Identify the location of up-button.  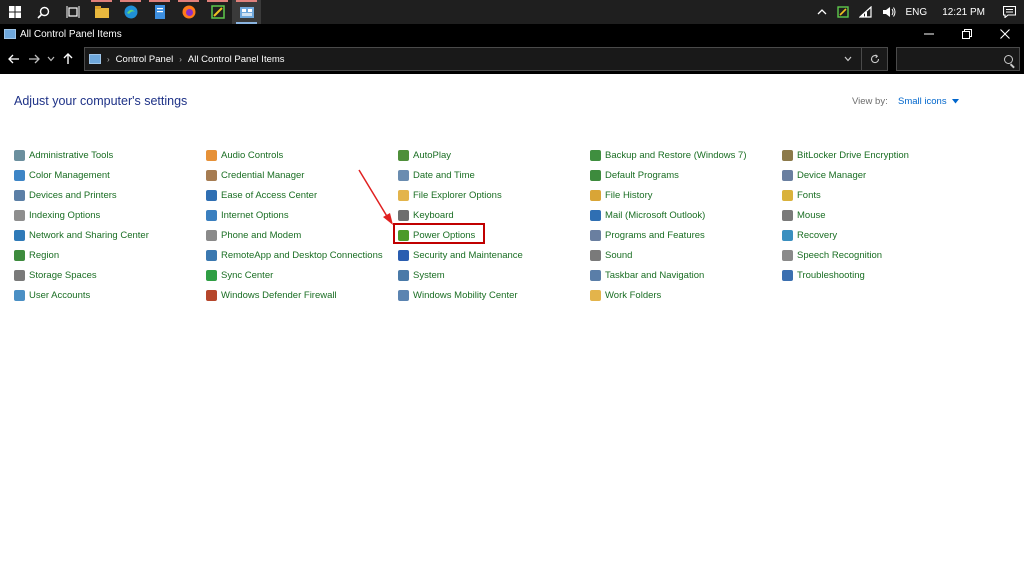
(68, 59).